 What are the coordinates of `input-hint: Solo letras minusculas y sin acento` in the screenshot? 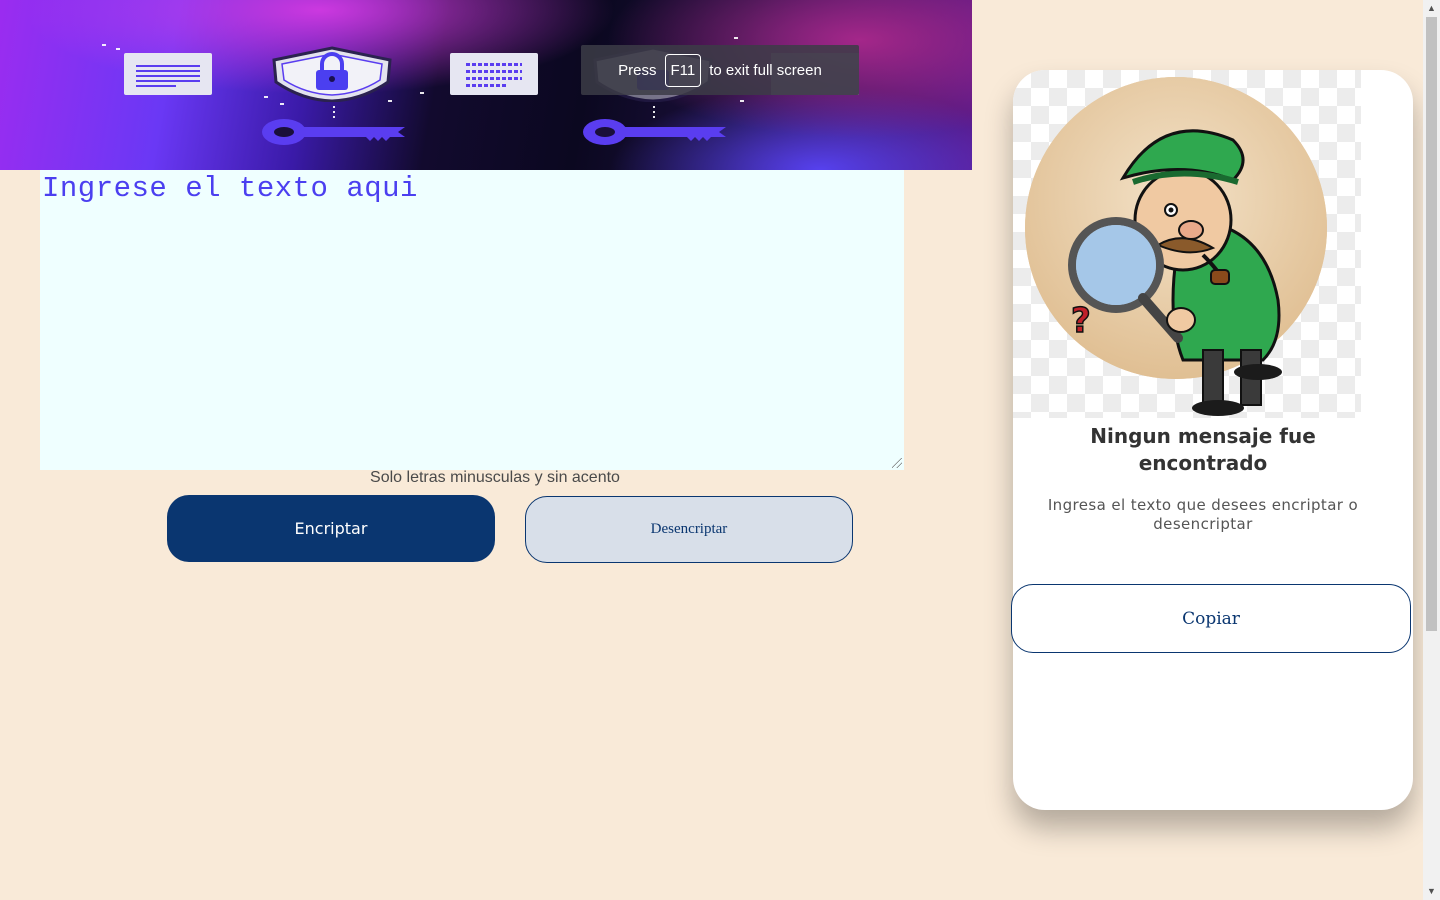 It's located at (495, 477).